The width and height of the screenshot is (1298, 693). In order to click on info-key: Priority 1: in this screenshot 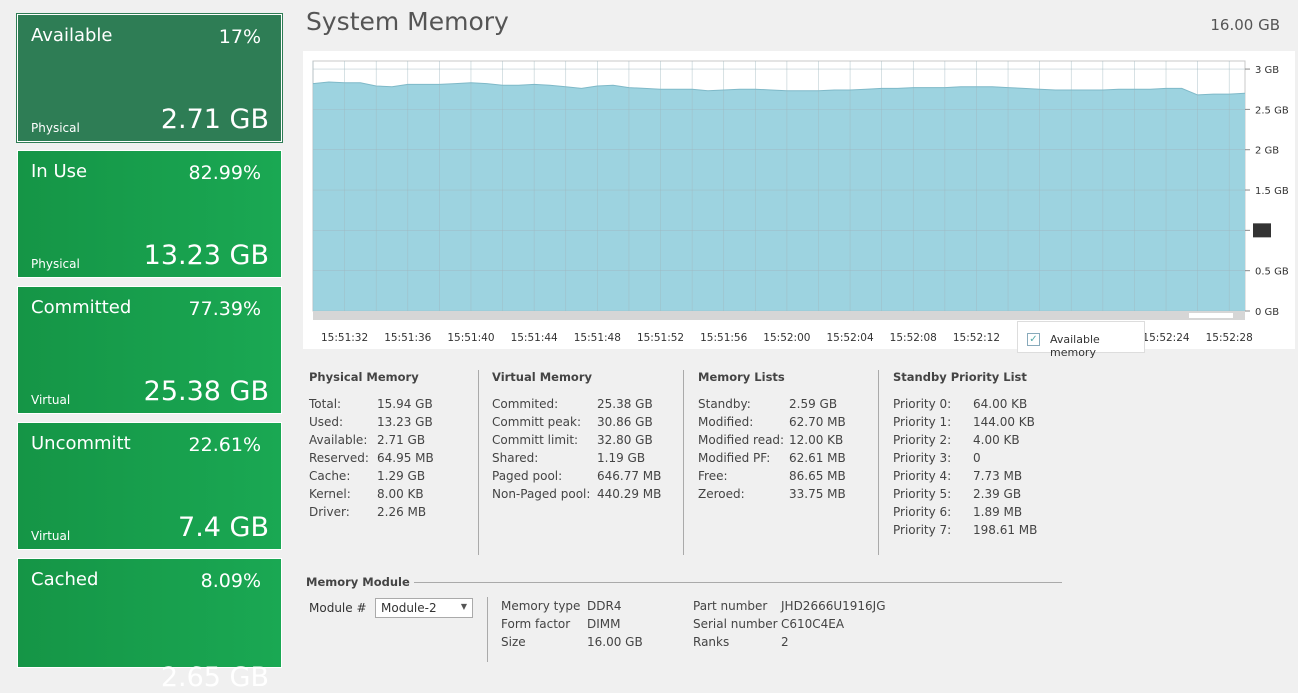, I will do `click(922, 422)`.